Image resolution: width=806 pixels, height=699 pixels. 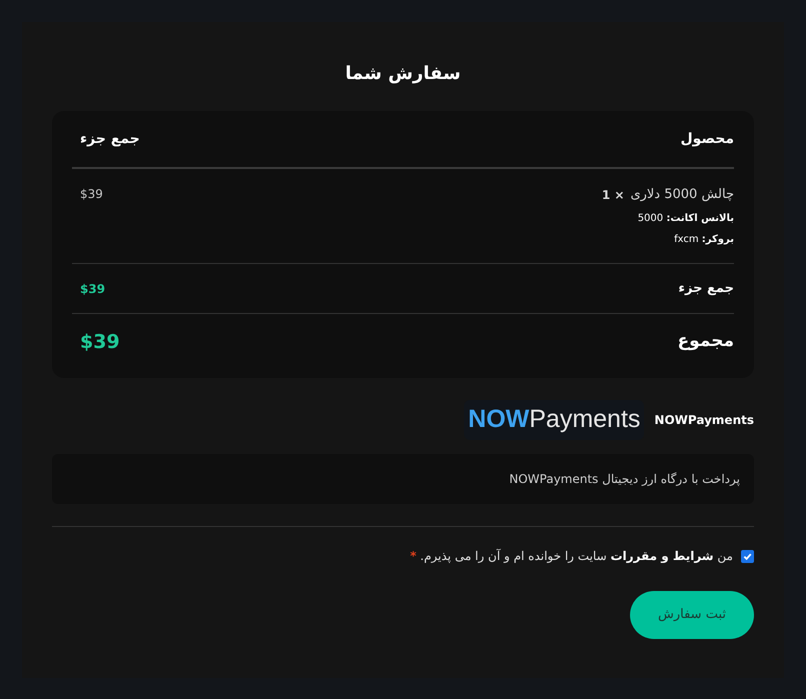 I want to click on payment-description: پرداخت با درگاه ارز دیجیتال NOWPayments, so click(x=624, y=479).